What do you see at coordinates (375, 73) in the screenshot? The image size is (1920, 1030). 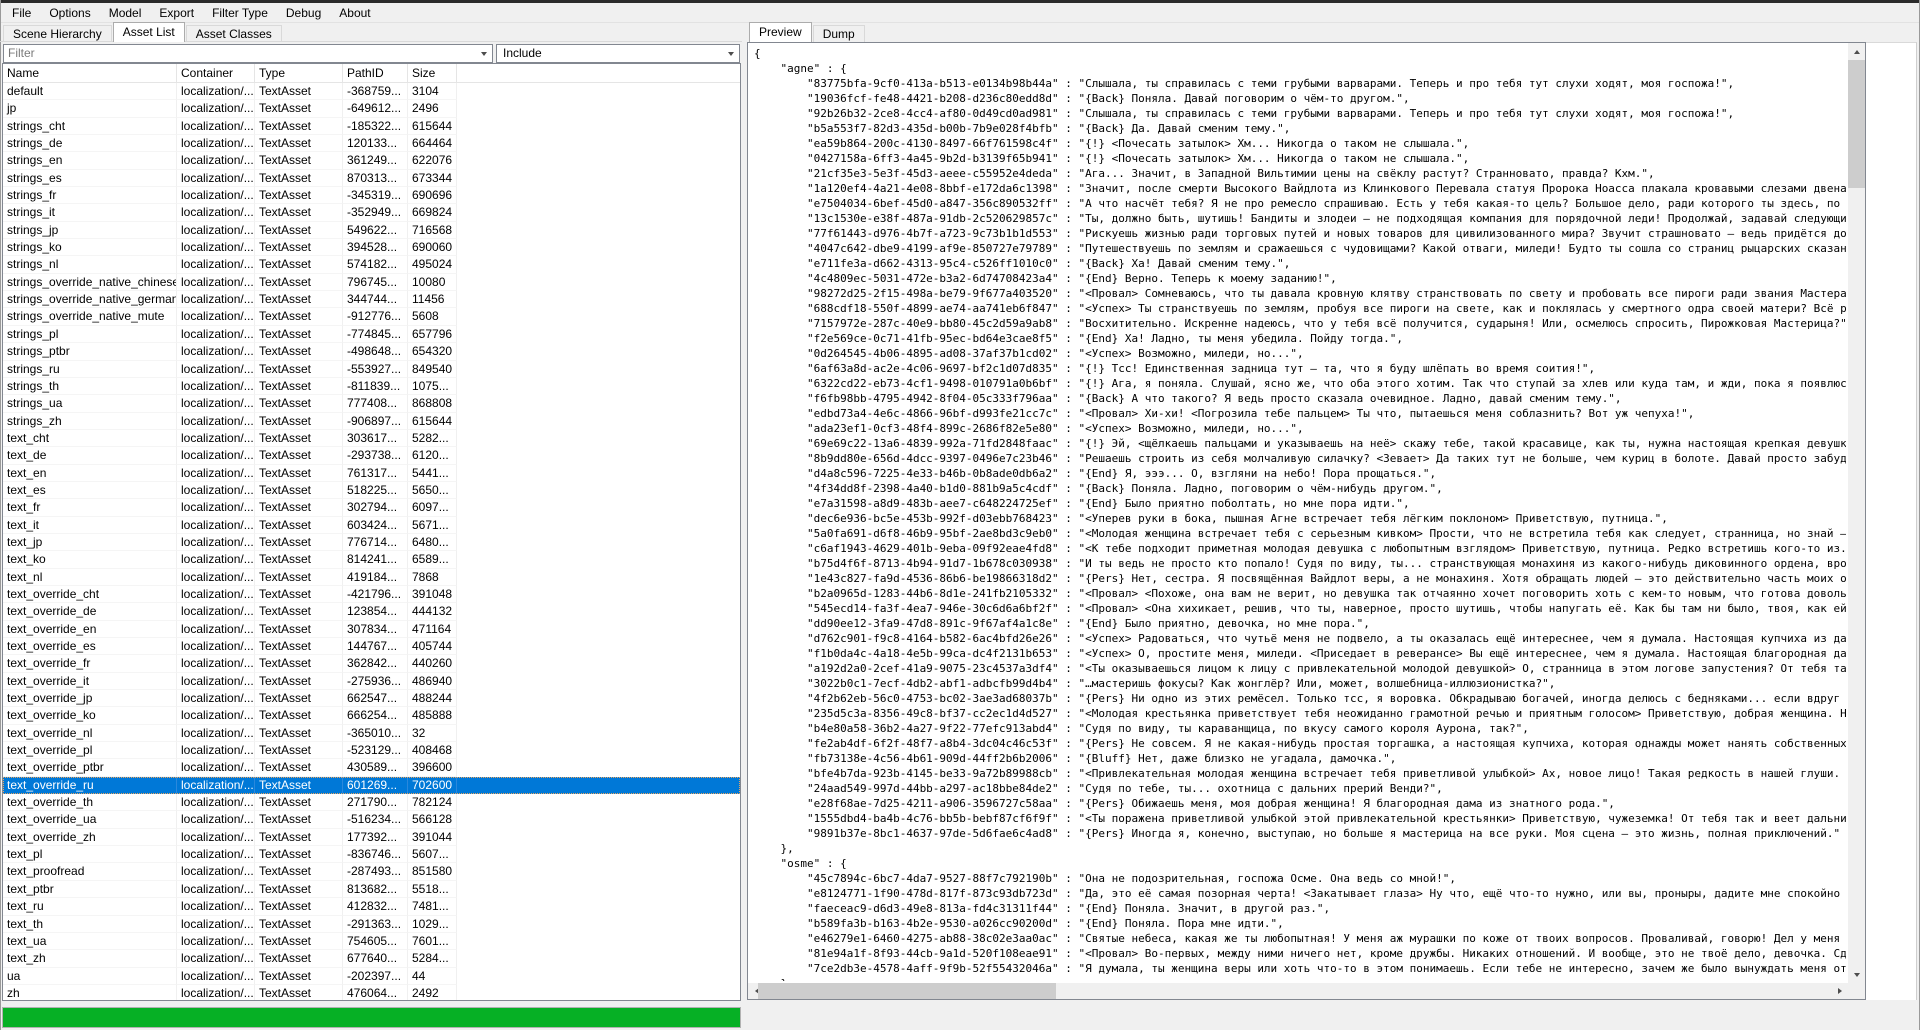 I see `column-header-pathid: PathID` at bounding box center [375, 73].